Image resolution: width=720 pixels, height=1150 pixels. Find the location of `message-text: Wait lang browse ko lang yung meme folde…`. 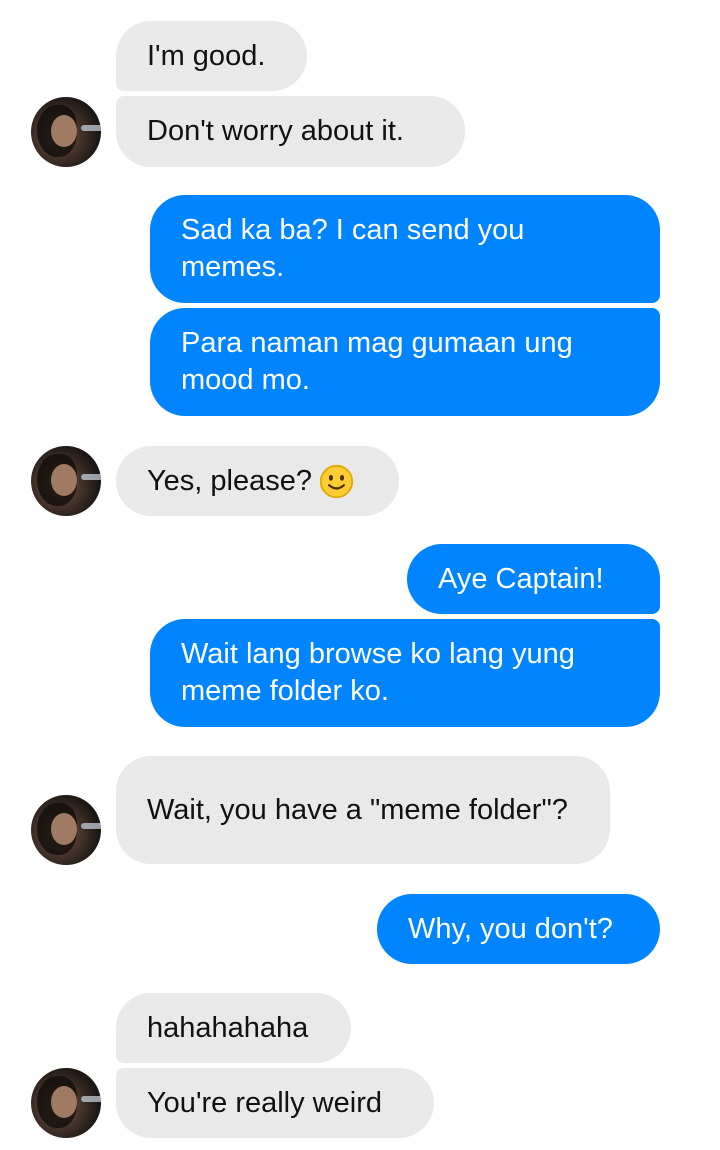

message-text: Wait lang browse ko lang yung meme folde… is located at coordinates (382, 672).